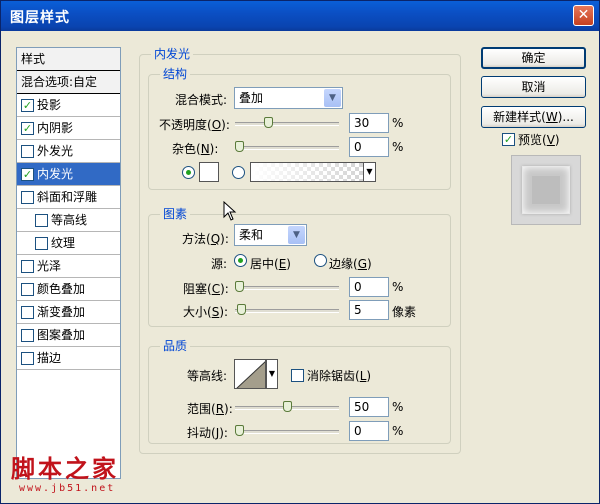  I want to click on style-item: ✓ 内发光, so click(68, 174).